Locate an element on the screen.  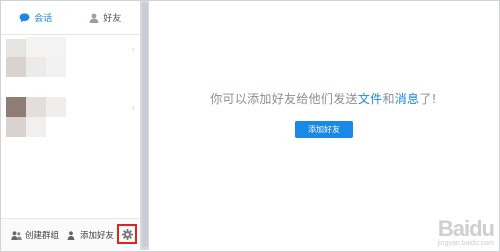
empty-state-message: 你可以添加好友给他们发送文件和消息了! is located at coordinates (323, 98).